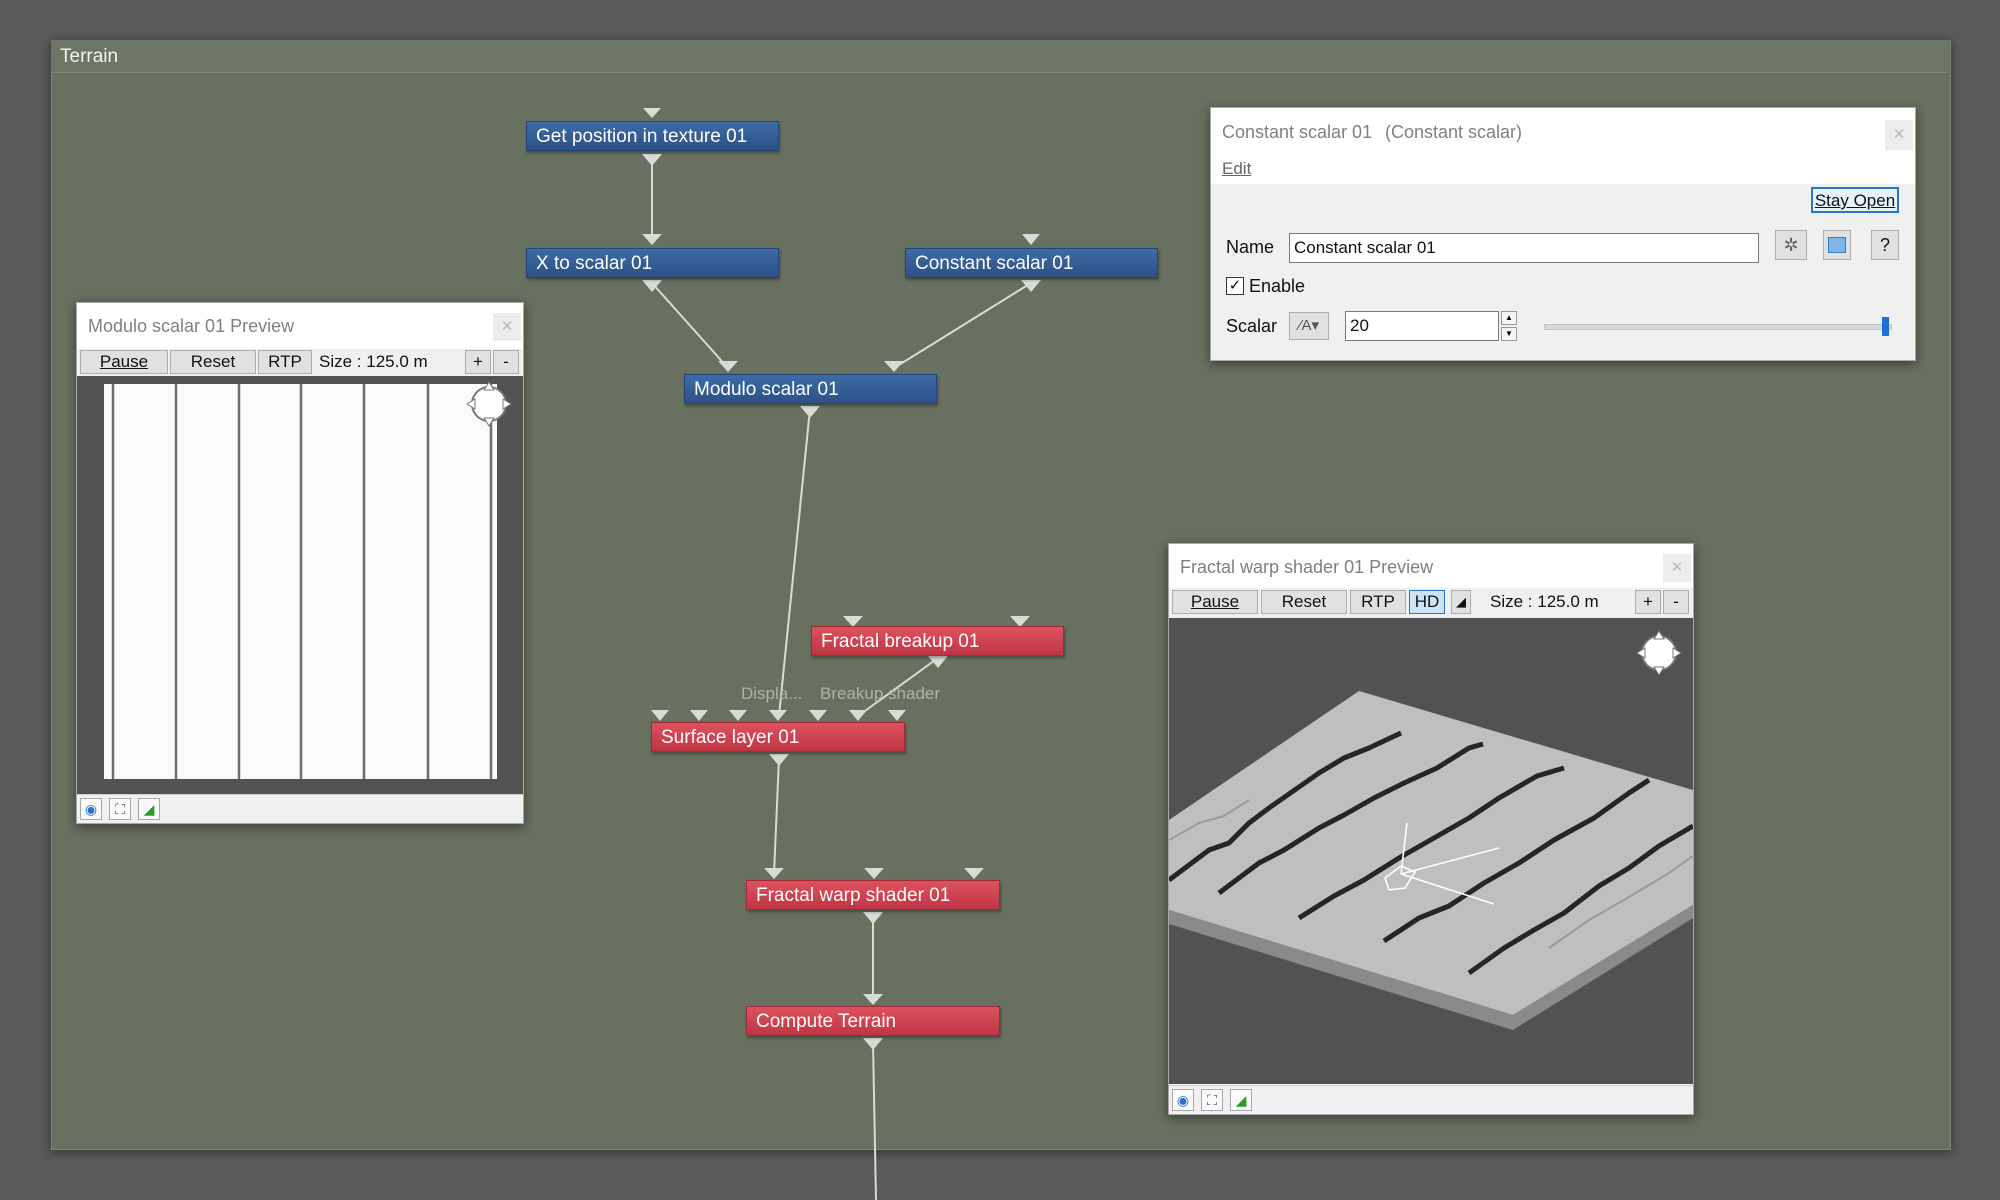 This screenshot has height=1200, width=2000. What do you see at coordinates (1427, 602) in the screenshot?
I see `hd-button: HD` at bounding box center [1427, 602].